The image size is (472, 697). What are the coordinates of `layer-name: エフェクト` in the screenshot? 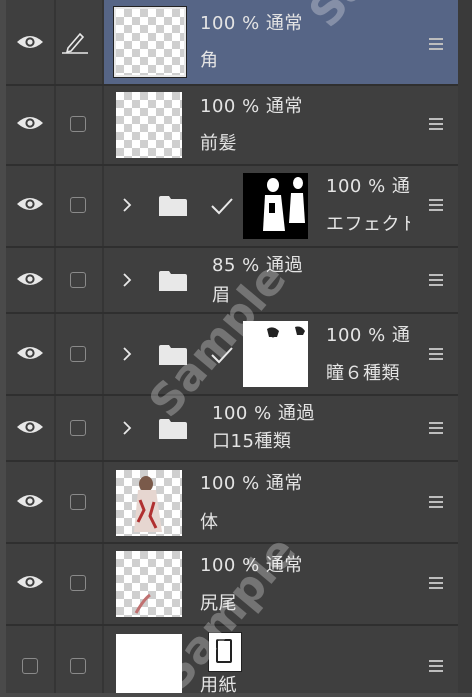 It's located at (368, 224).